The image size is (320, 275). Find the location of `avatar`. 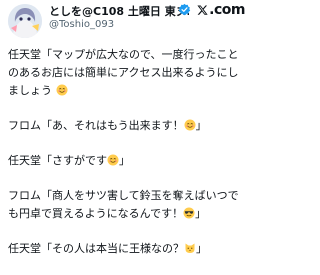

avatar is located at coordinates (25, 21).